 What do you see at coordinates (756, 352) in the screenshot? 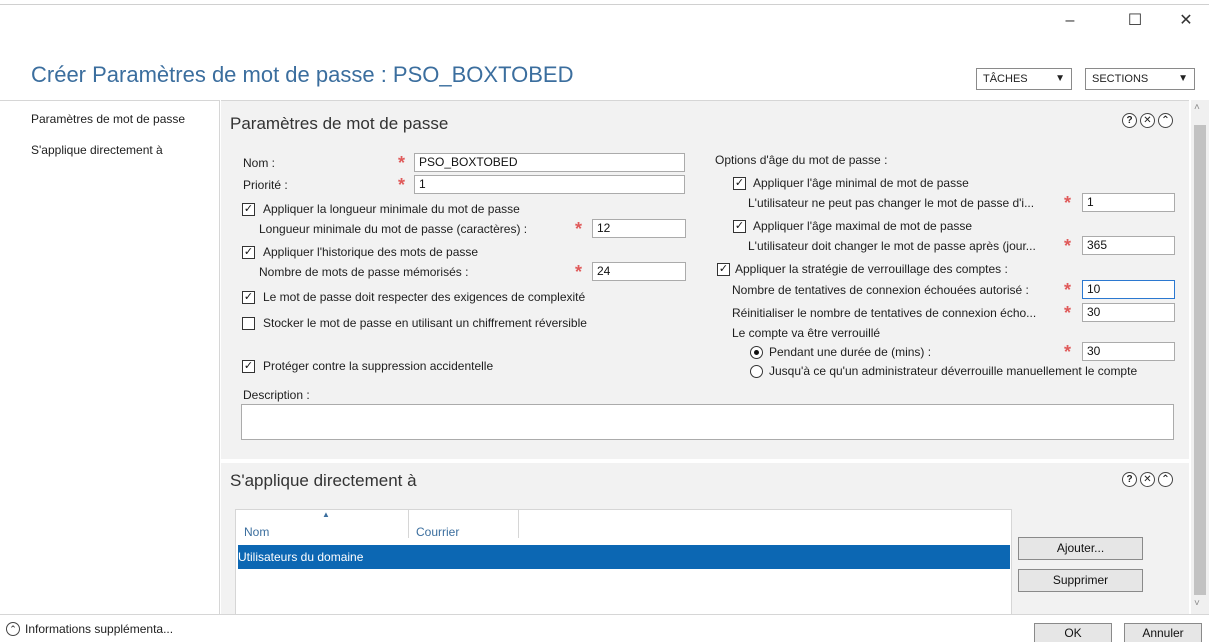
I see `duration-radio` at bounding box center [756, 352].